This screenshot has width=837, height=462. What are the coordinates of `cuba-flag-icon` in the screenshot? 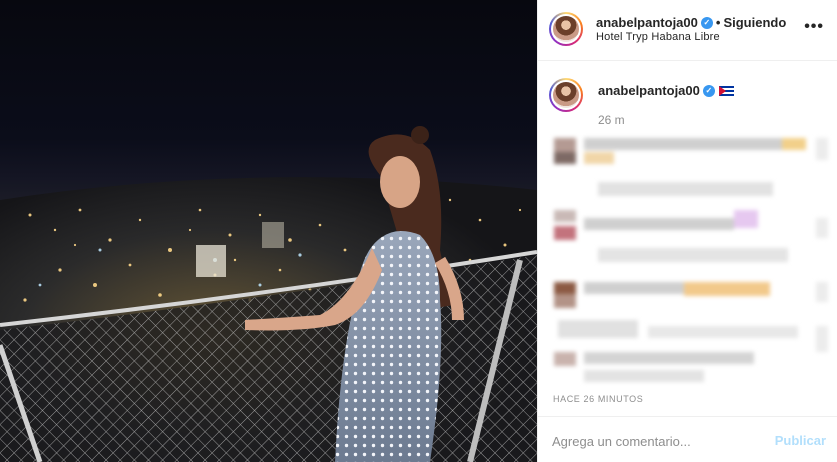 It's located at (726, 90).